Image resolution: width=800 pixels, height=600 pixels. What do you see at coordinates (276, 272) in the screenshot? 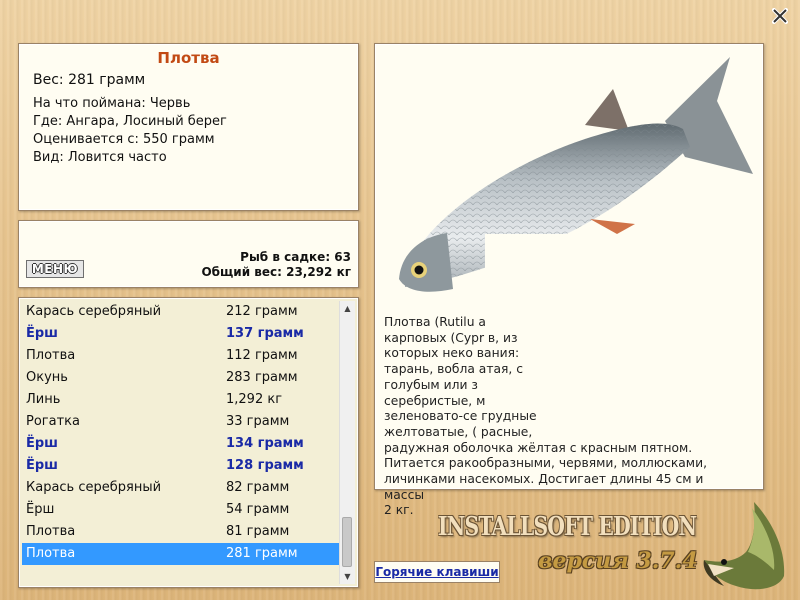
I see `total-weight: Общий вес: 23,292 кг` at bounding box center [276, 272].